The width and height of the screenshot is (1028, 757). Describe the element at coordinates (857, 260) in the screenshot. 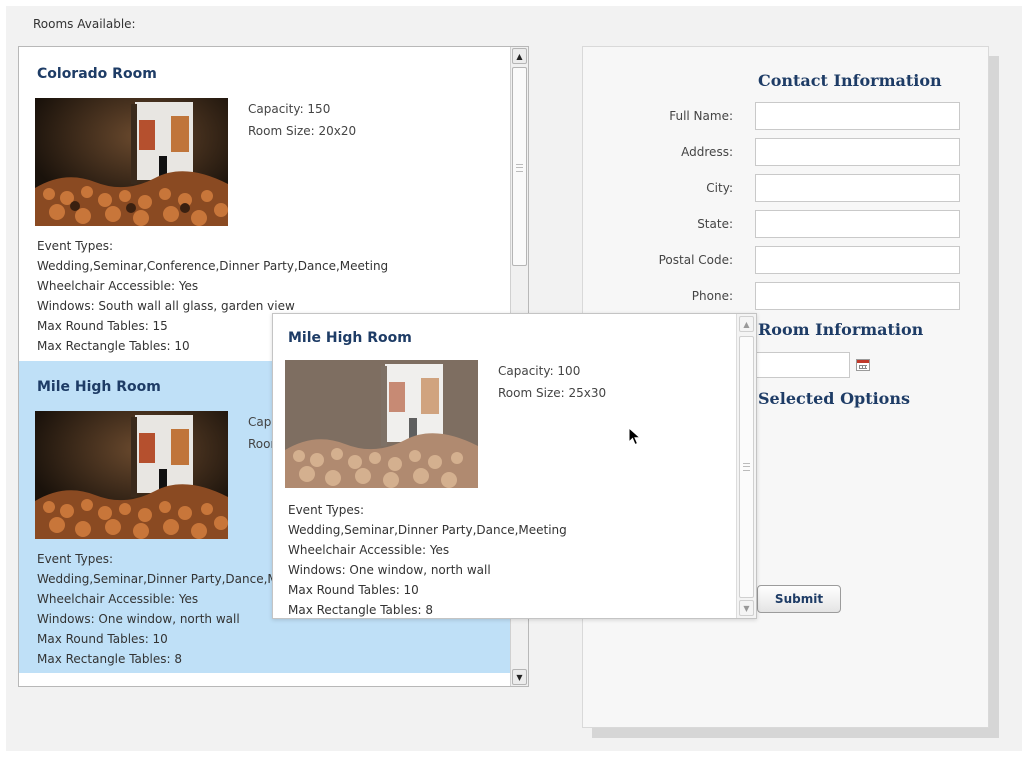

I see `postal-code-field` at that location.